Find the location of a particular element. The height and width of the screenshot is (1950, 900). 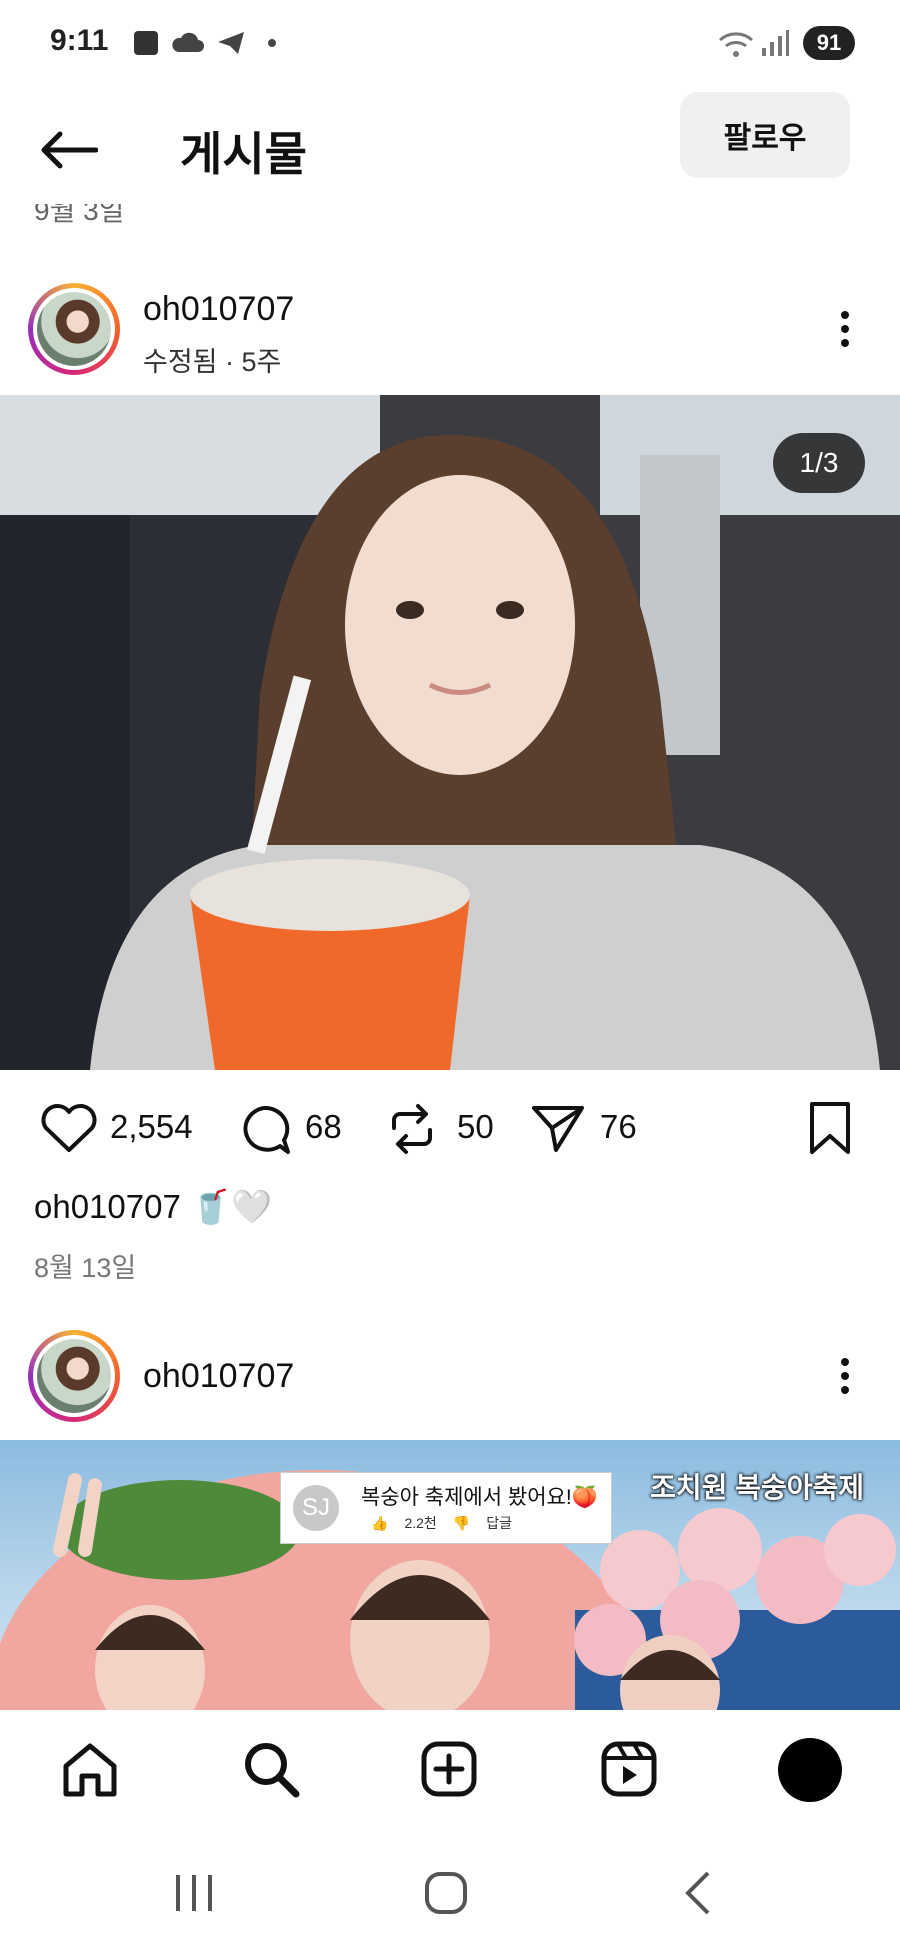

thumb-down-icon: 👎 is located at coordinates (461, 1522).